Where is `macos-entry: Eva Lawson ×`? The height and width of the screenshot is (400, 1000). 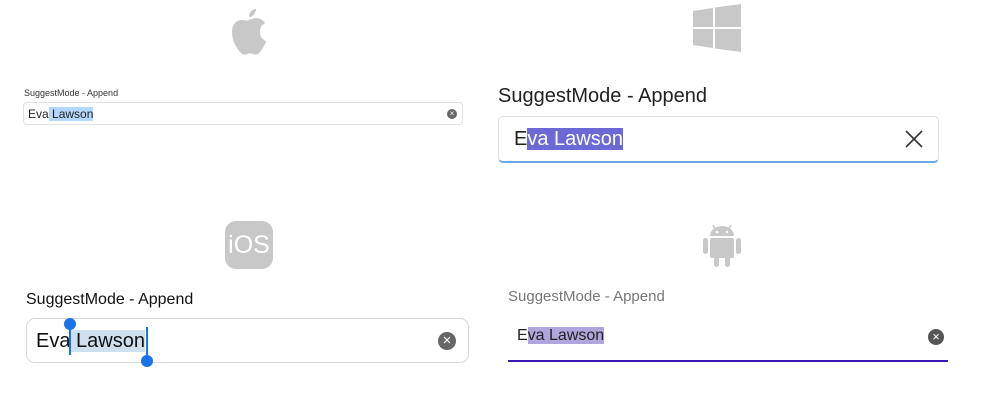
macos-entry: Eva Lawson × is located at coordinates (243, 113).